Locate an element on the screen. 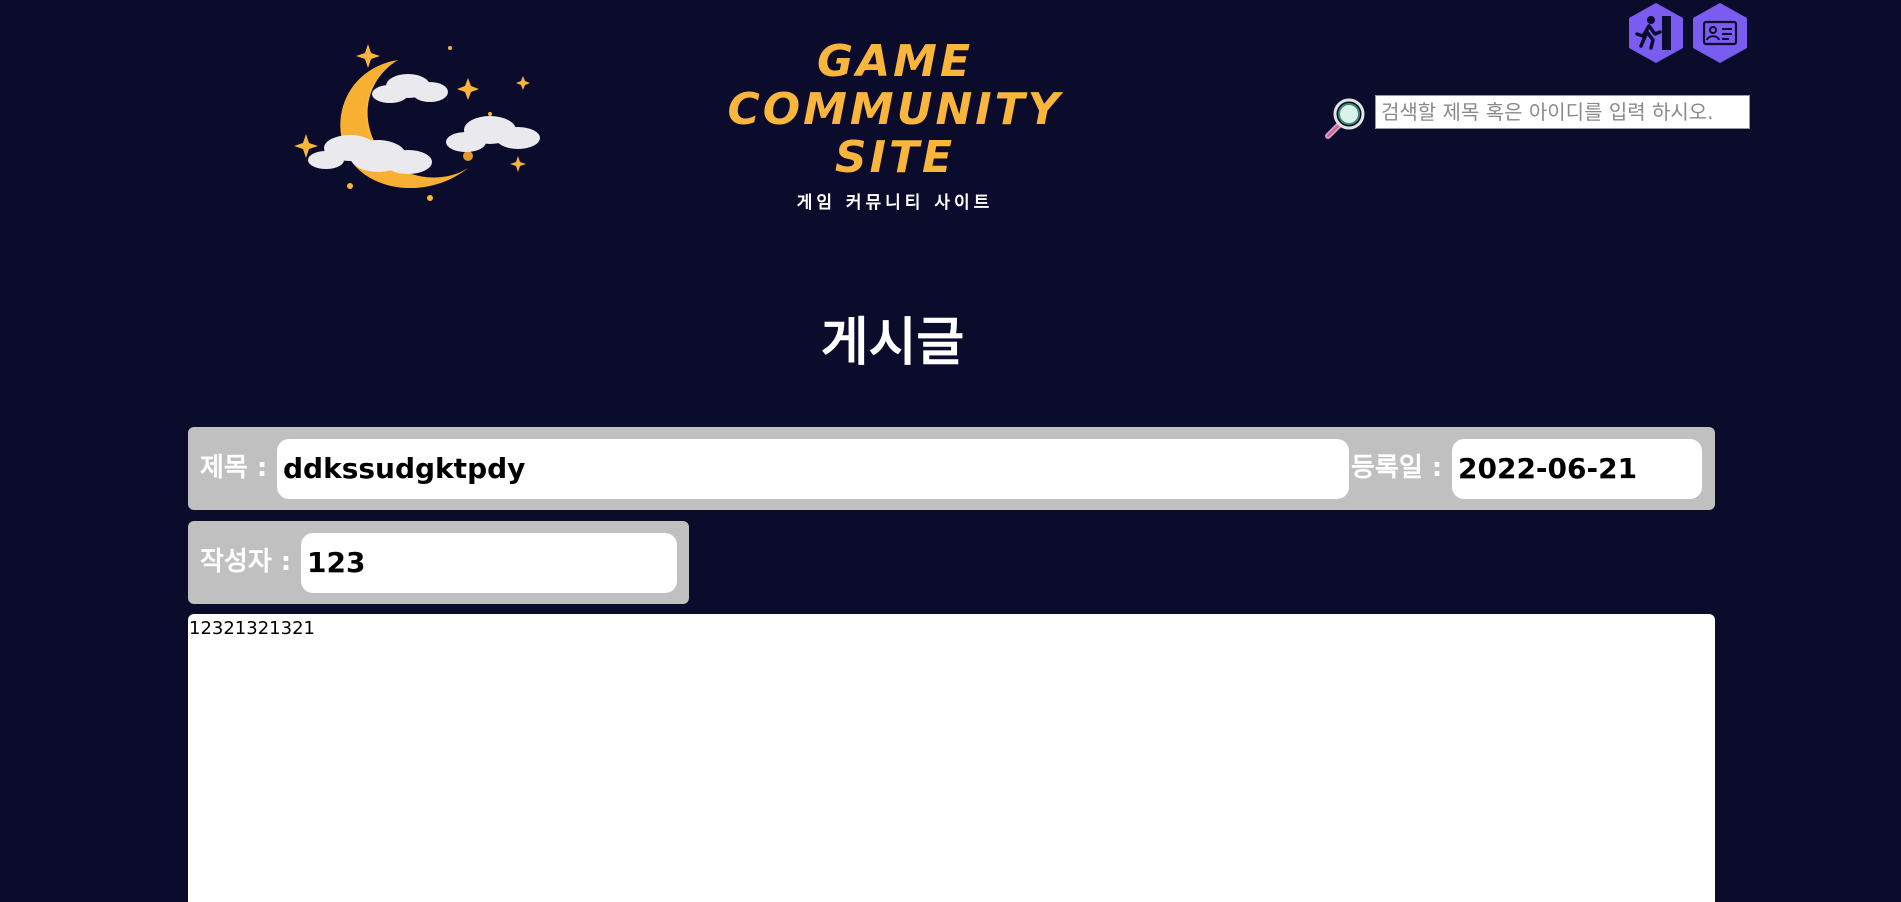 This screenshot has height=902, width=1901. page-title: 게시글 is located at coordinates (892, 343).